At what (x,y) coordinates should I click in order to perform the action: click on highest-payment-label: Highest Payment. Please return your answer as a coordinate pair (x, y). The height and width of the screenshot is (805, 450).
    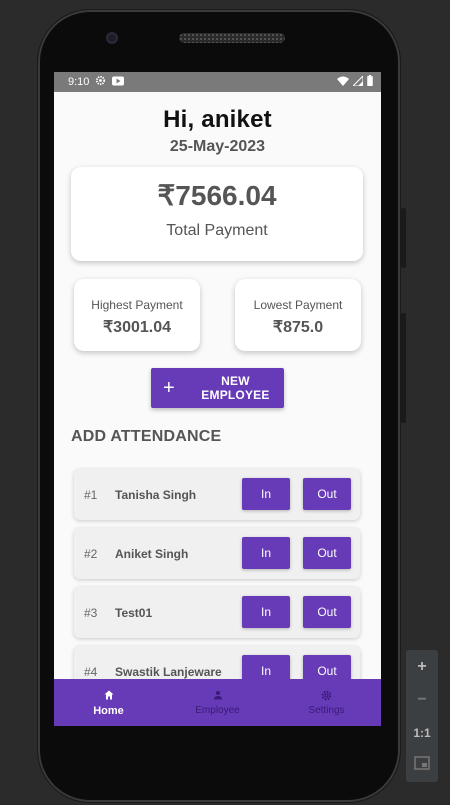
    Looking at the image, I should click on (137, 305).